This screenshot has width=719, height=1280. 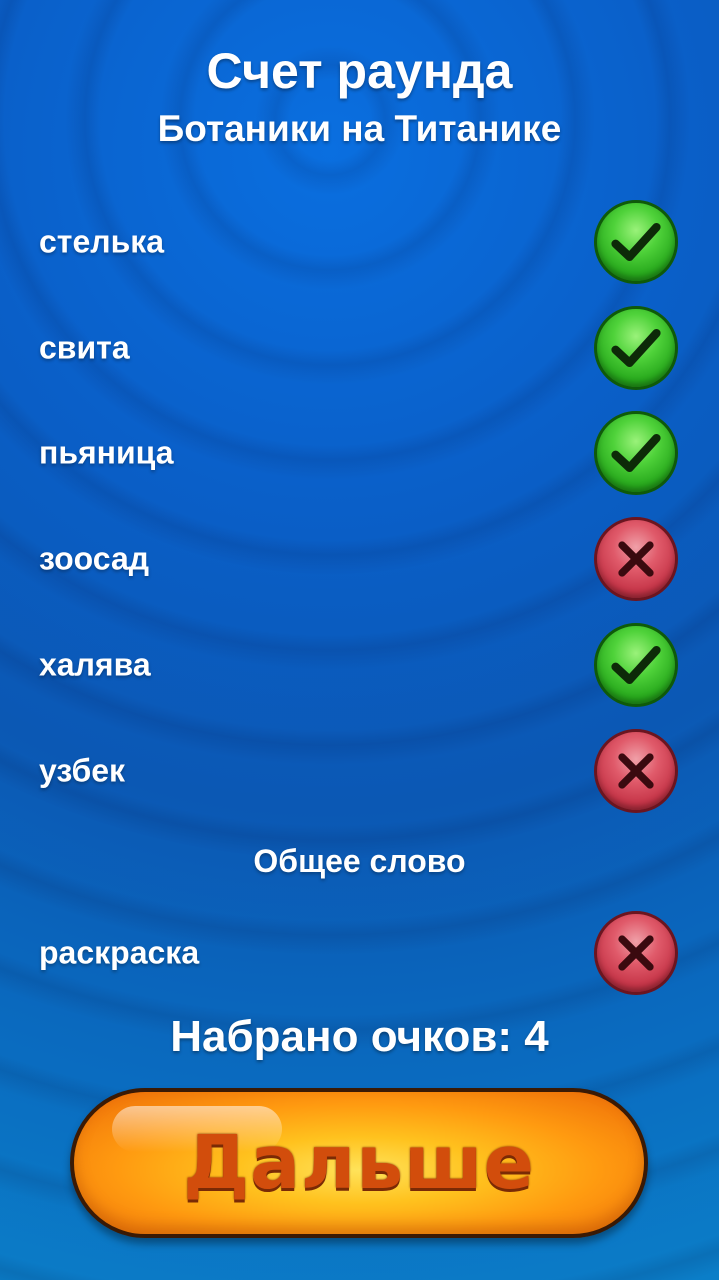 I want to click on round-score-title: Счет раунда, so click(x=359, y=71).